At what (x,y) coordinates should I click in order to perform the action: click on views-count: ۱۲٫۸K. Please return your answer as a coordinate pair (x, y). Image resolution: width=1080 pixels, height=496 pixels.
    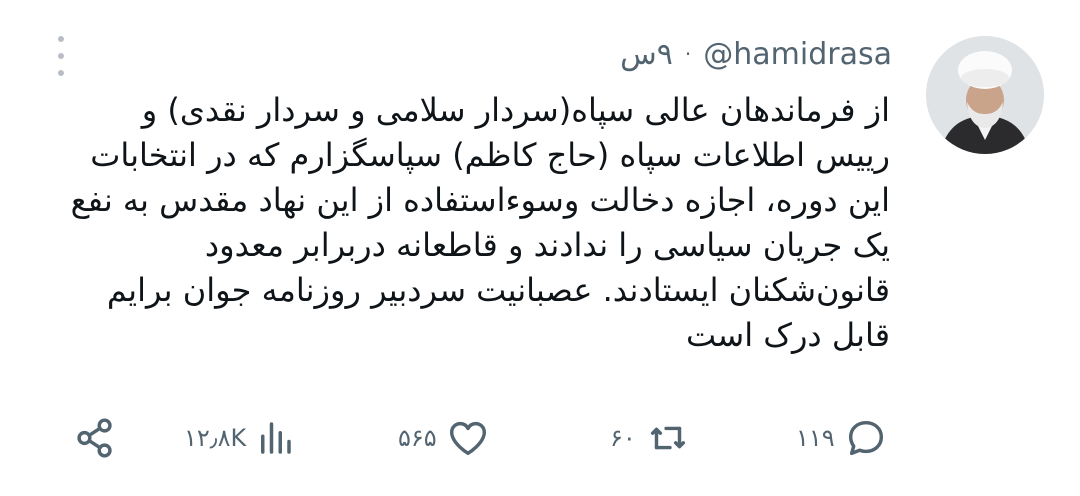
    Looking at the image, I should click on (215, 438).